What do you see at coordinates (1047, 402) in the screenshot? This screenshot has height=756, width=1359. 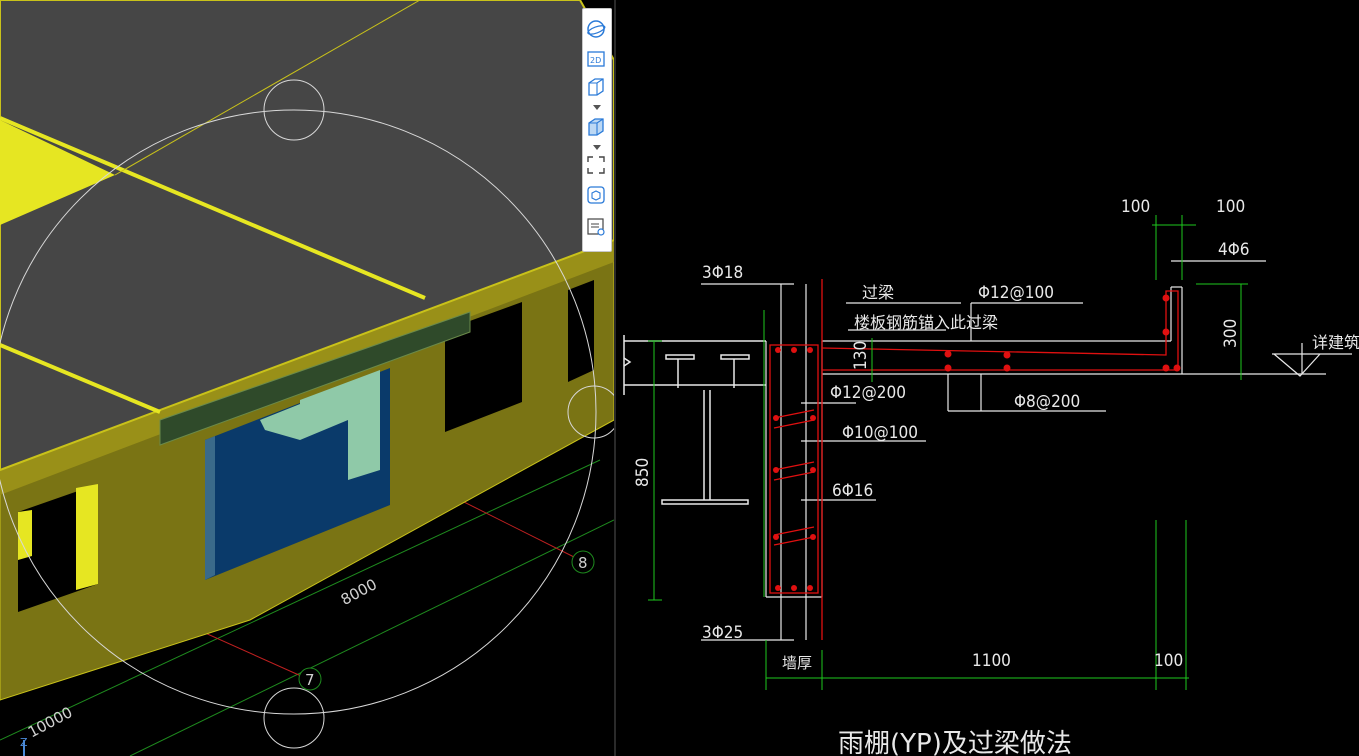 I see `slab-dist-bars-label: Φ8@200` at bounding box center [1047, 402].